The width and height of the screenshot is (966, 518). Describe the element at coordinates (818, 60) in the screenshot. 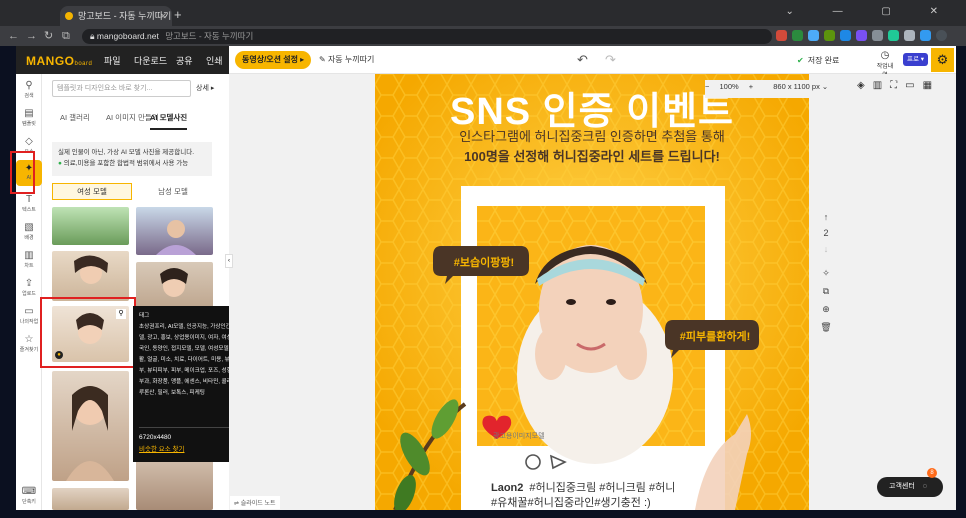

I see `save-status: ✔ 저장 완료` at that location.